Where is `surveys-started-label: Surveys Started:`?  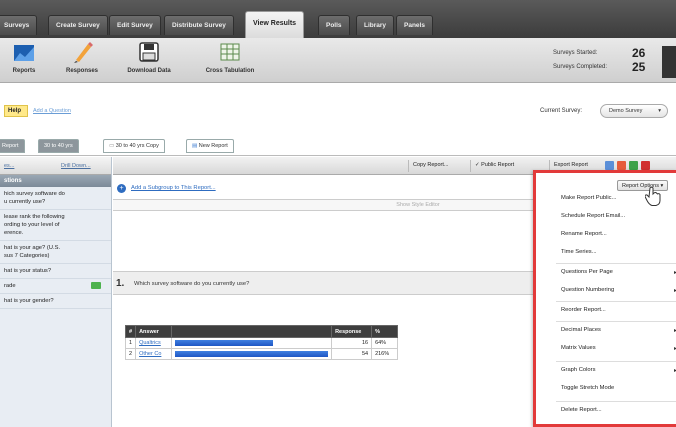
surveys-started-label: Surveys Started: is located at coordinates (575, 53).